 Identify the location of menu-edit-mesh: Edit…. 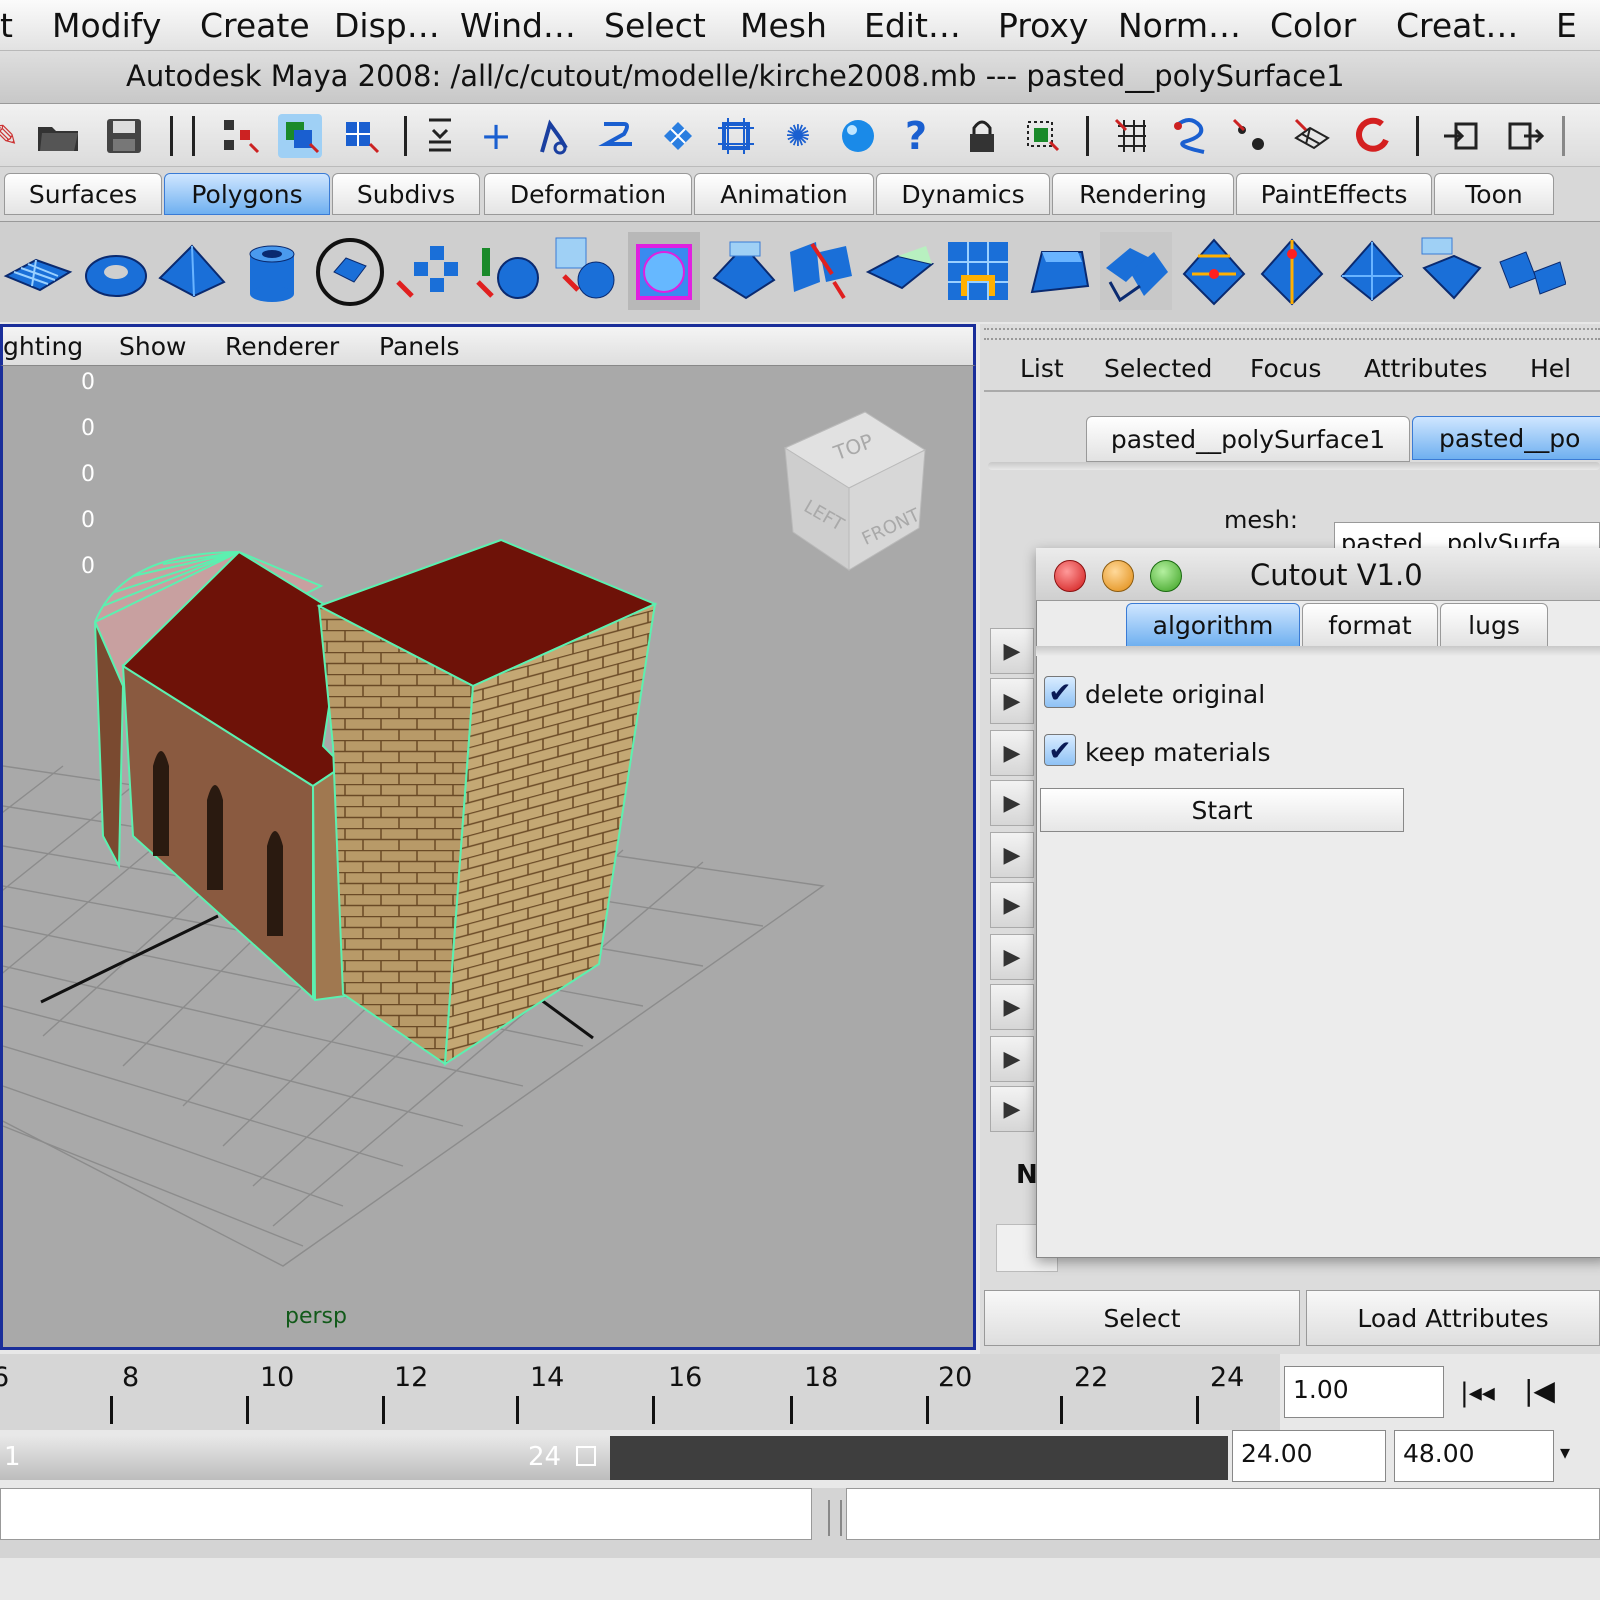
(912, 25).